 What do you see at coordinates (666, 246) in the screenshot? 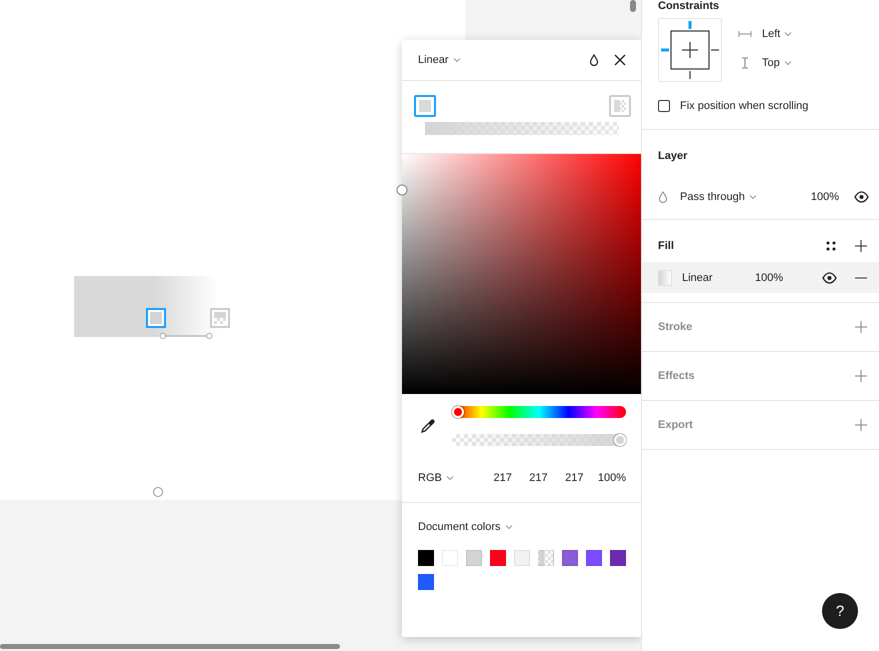
I see `section-title: Fill` at bounding box center [666, 246].